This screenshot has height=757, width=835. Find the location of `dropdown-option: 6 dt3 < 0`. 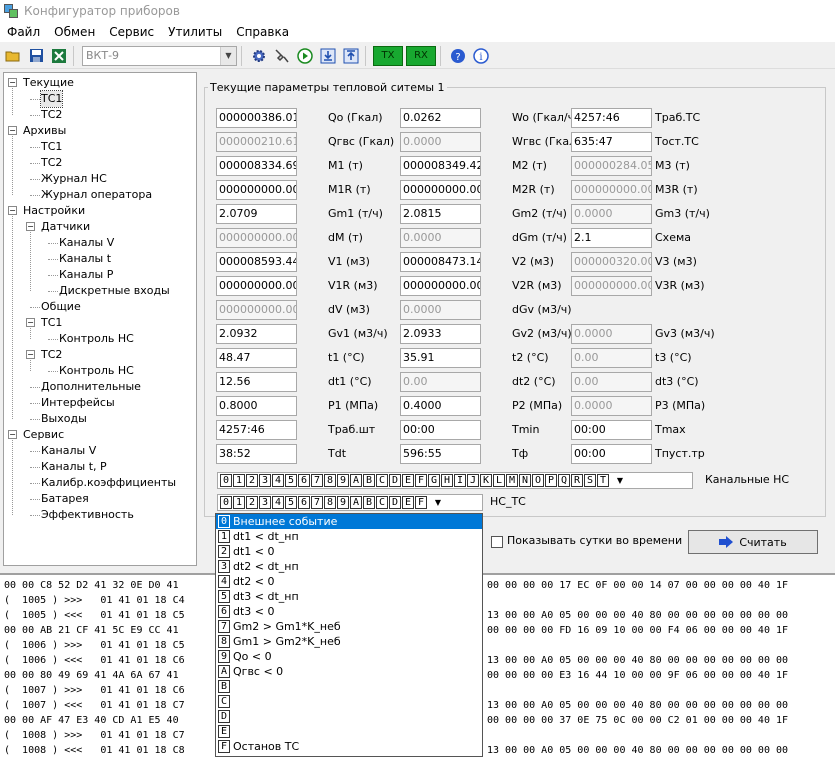

dropdown-option: 6 dt3 < 0 is located at coordinates (349, 611).